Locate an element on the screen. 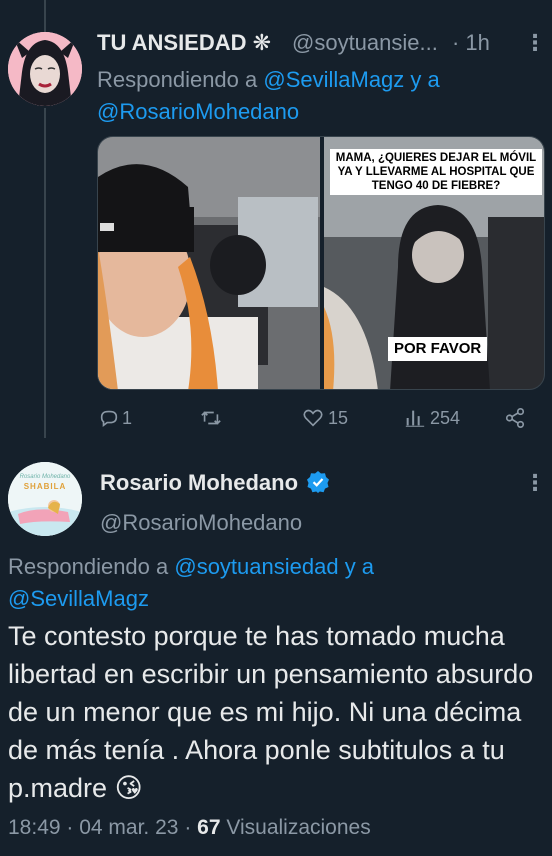 The height and width of the screenshot is (856, 552). reply-button: 1 is located at coordinates (115, 418).